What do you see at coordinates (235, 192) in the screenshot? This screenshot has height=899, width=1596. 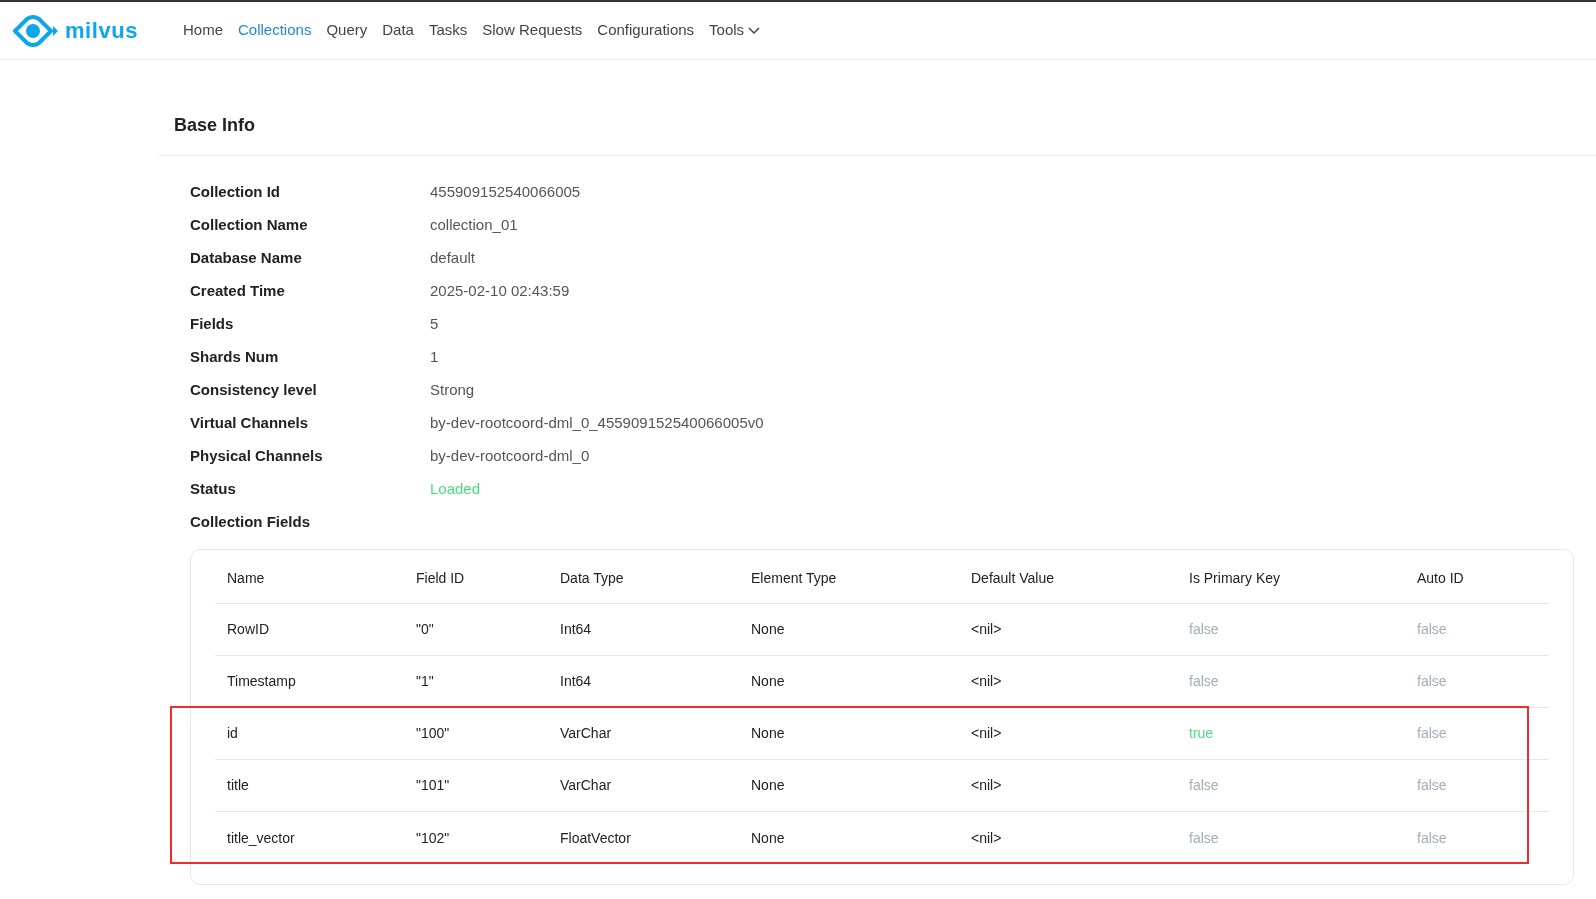 I see `info-label: Collection Id` at bounding box center [235, 192].